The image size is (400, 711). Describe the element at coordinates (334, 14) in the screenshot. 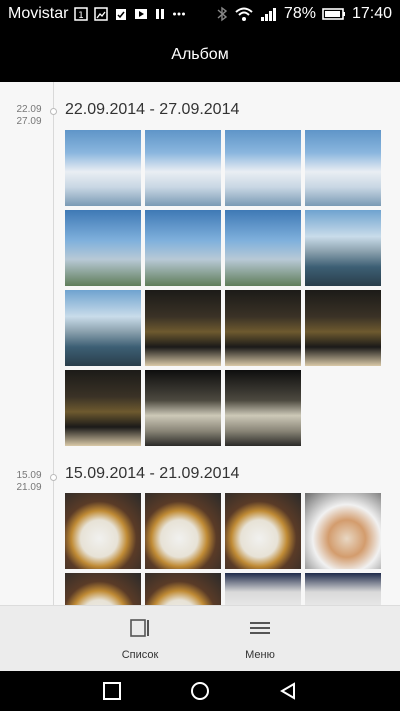

I see `battery-icon` at that location.